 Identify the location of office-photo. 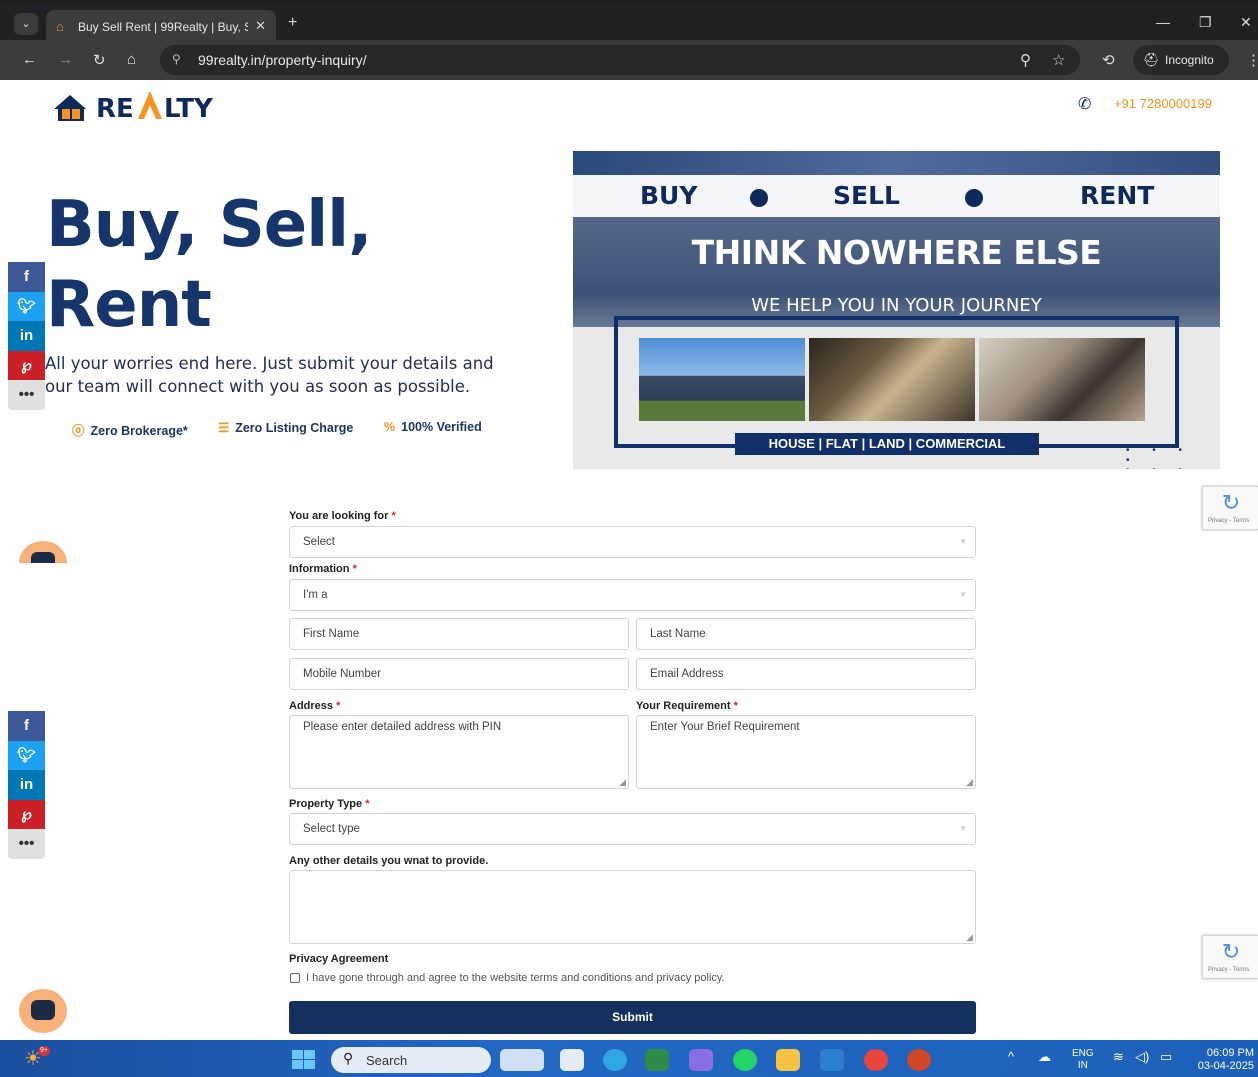
(1062, 379).